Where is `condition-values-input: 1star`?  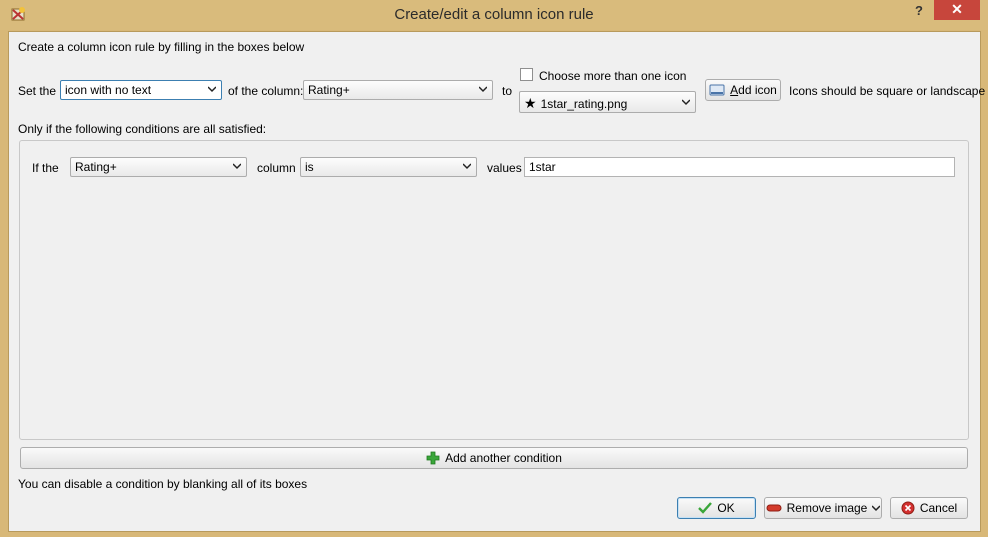 condition-values-input: 1star is located at coordinates (739, 167).